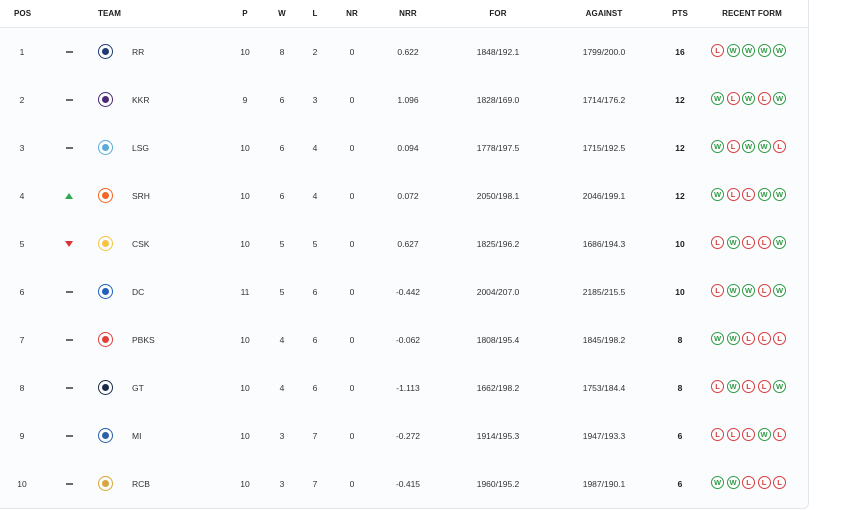 The height and width of the screenshot is (510, 846). I want to click on row-lost: 5, so click(315, 244).